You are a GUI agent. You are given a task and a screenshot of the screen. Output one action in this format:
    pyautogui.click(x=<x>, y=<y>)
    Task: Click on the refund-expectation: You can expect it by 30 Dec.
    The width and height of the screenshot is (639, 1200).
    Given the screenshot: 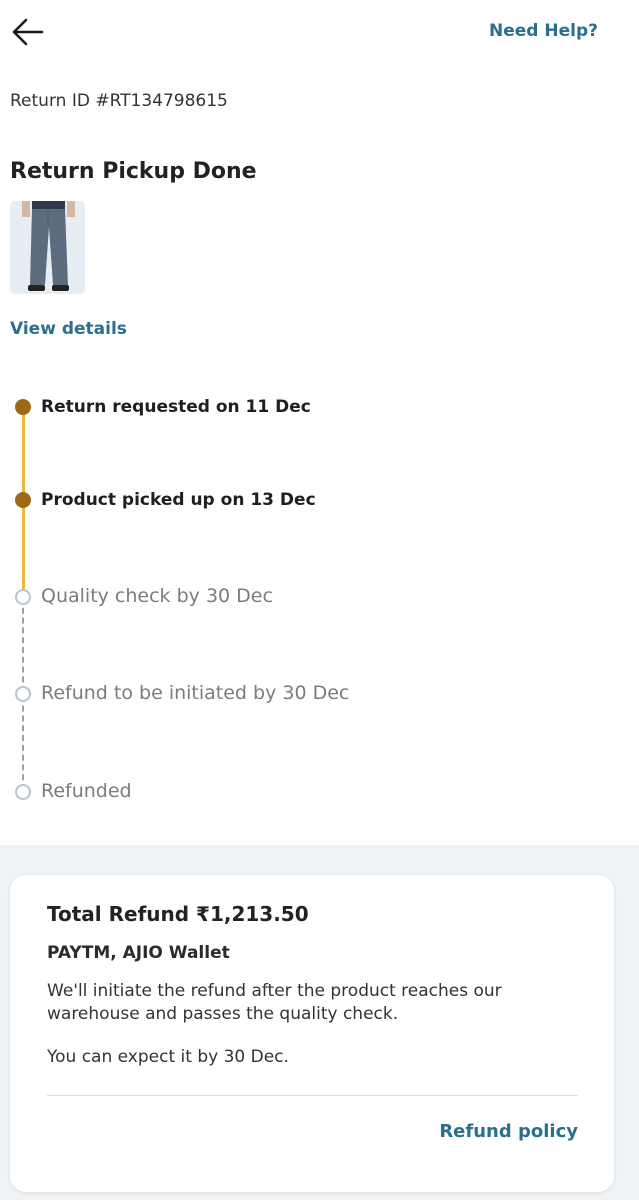 What is the action you would take?
    pyautogui.click(x=168, y=1057)
    